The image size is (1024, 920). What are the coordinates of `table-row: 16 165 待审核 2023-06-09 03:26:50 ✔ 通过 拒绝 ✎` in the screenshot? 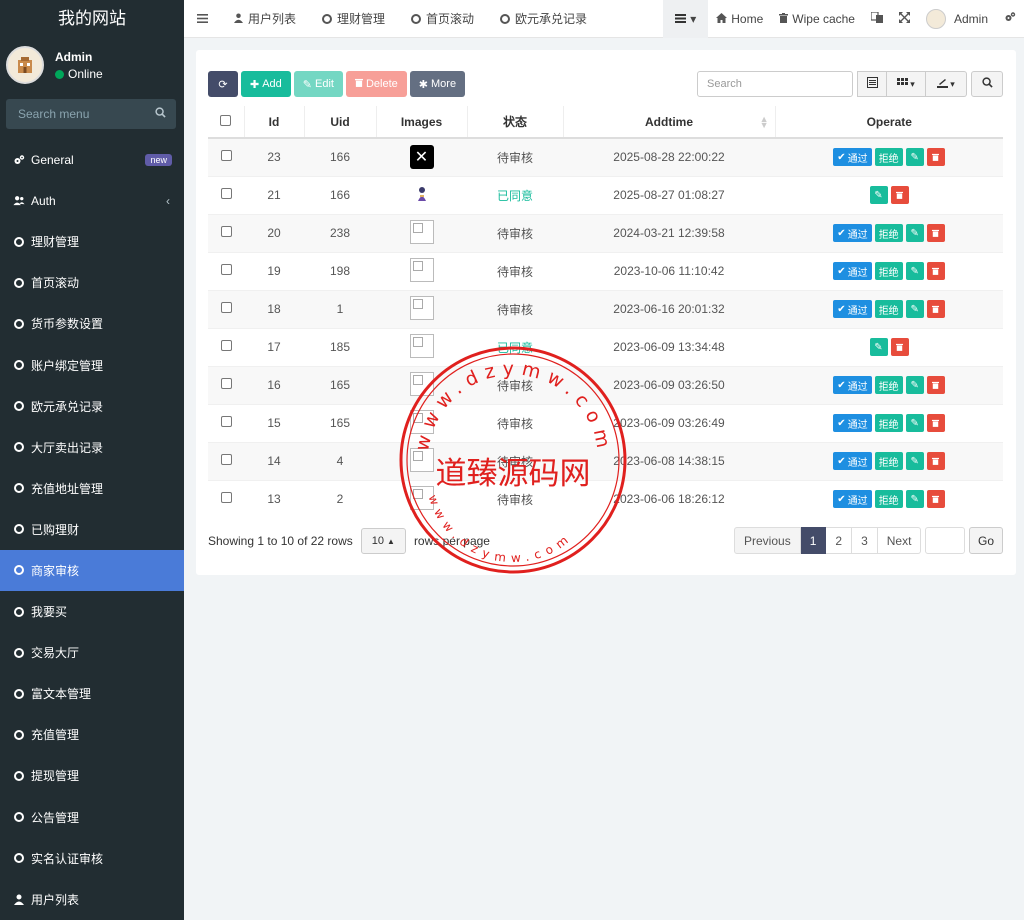 It's located at (605, 384).